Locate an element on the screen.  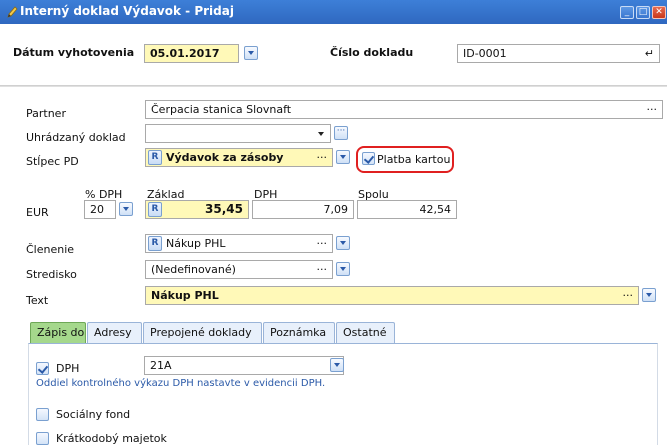
tab-ostatne: Ostatné is located at coordinates (365, 332).